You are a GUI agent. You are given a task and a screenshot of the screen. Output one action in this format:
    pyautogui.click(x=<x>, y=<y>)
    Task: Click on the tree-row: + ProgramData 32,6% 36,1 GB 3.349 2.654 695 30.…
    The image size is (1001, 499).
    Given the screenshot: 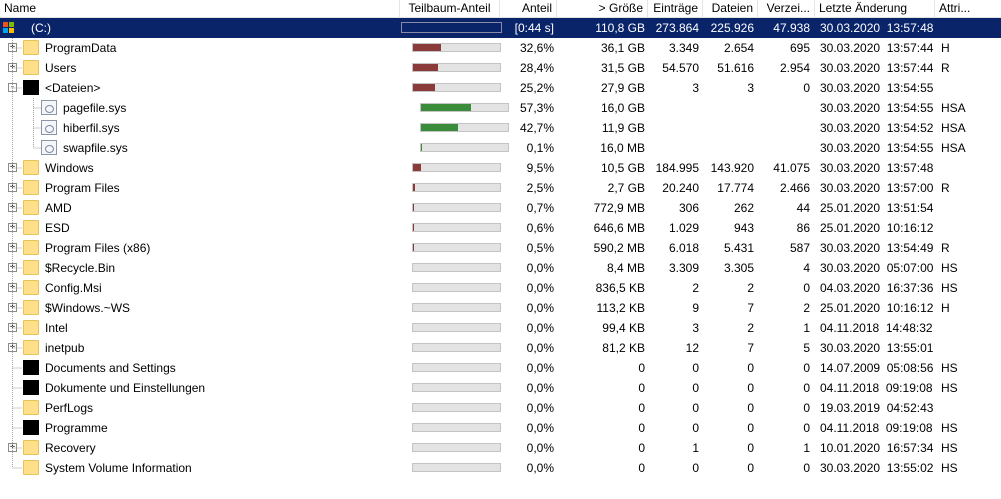 What is the action you would take?
    pyautogui.click(x=500, y=48)
    